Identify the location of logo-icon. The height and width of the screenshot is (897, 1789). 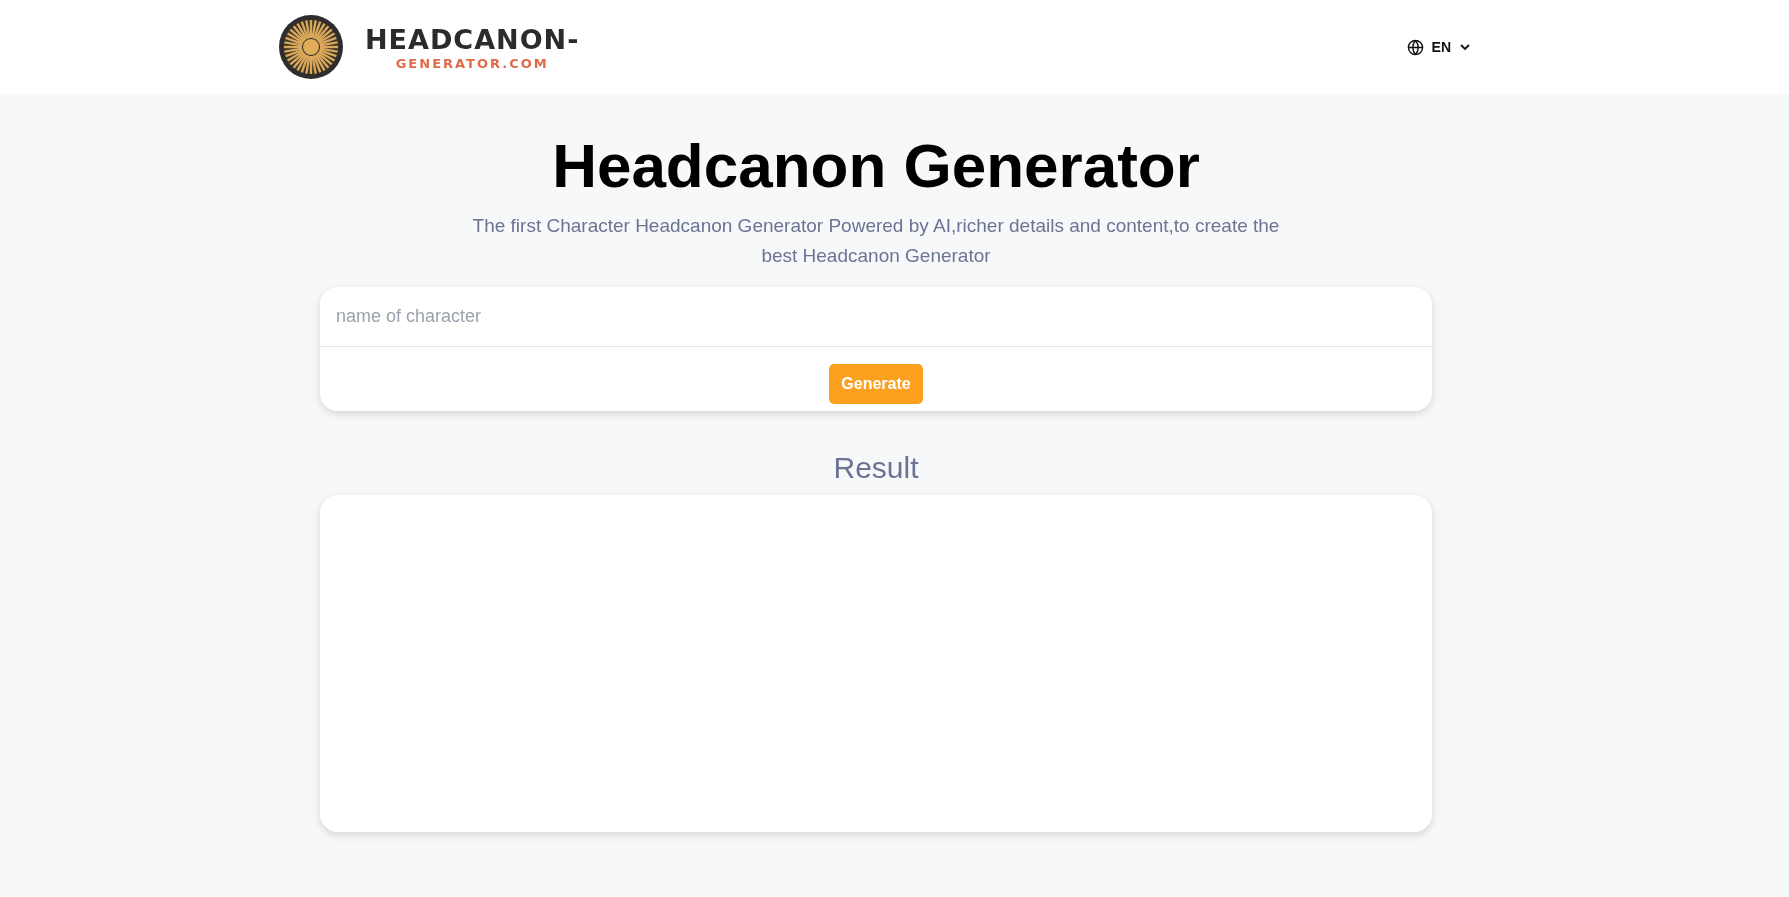
(311, 47).